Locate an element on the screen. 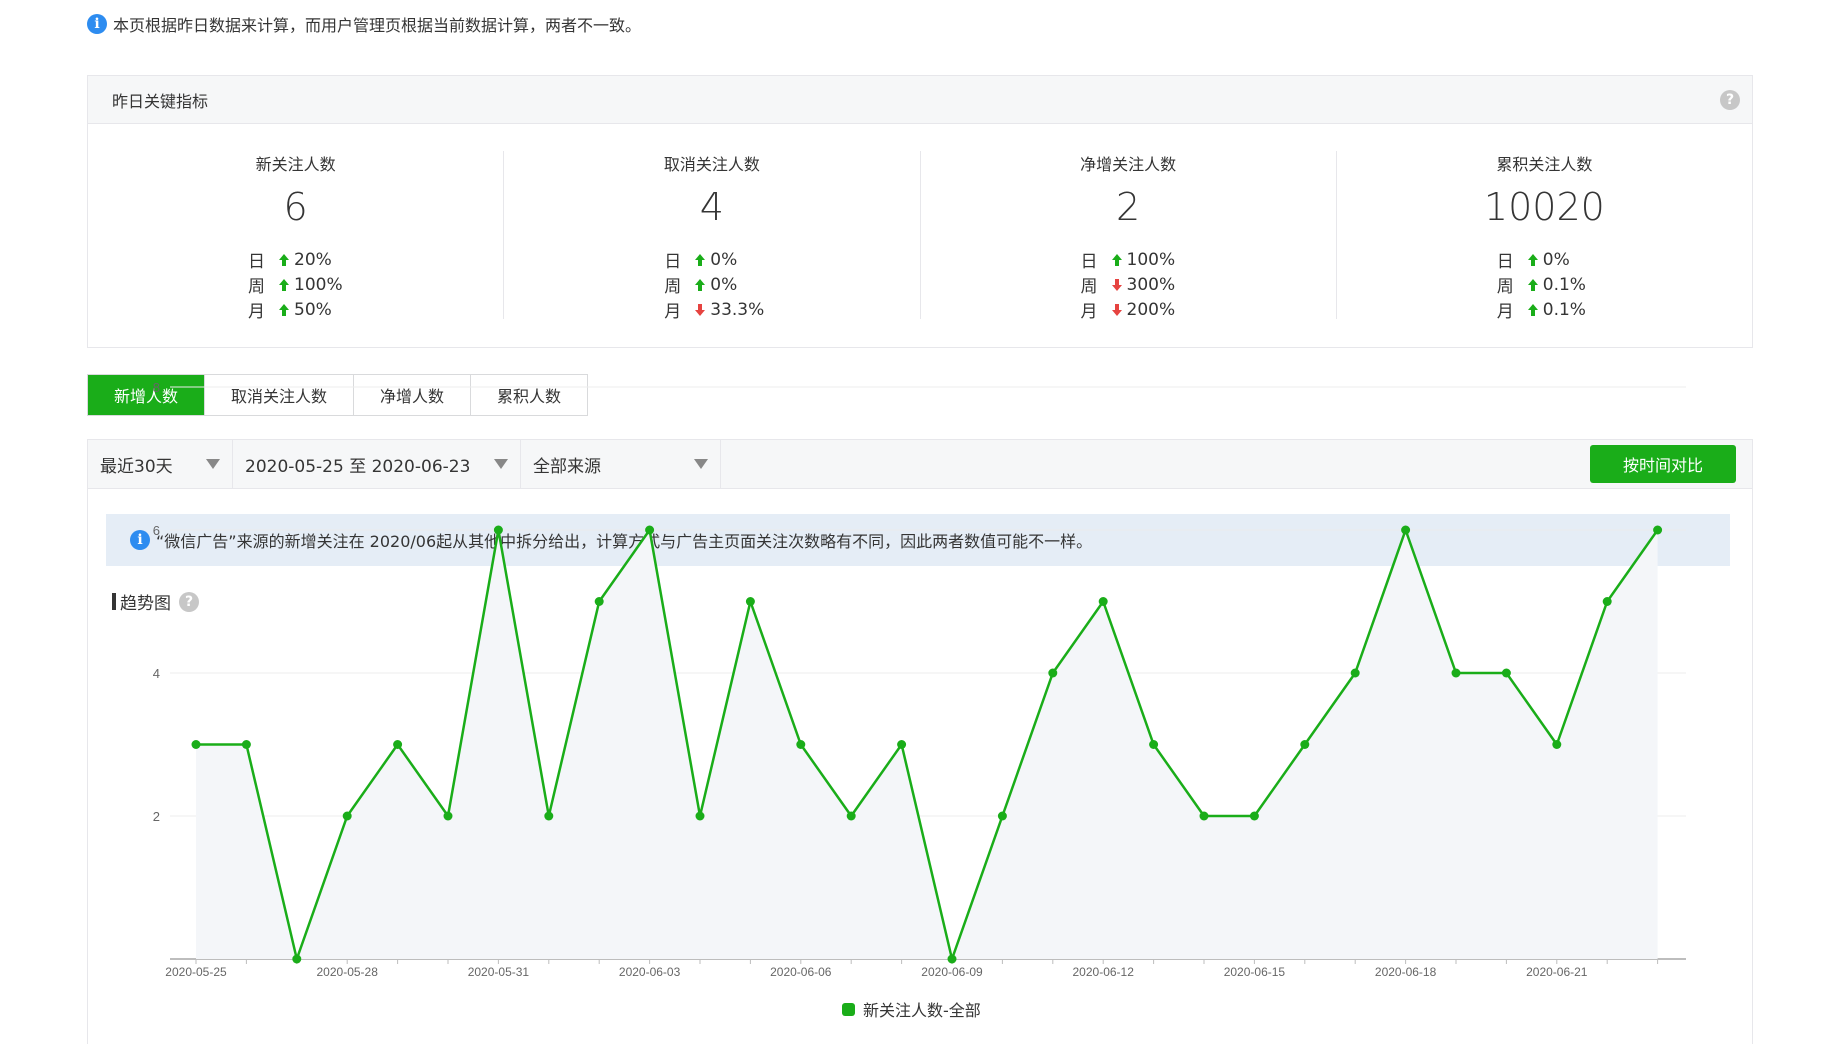  y-tick-label: 2 is located at coordinates (156, 816).